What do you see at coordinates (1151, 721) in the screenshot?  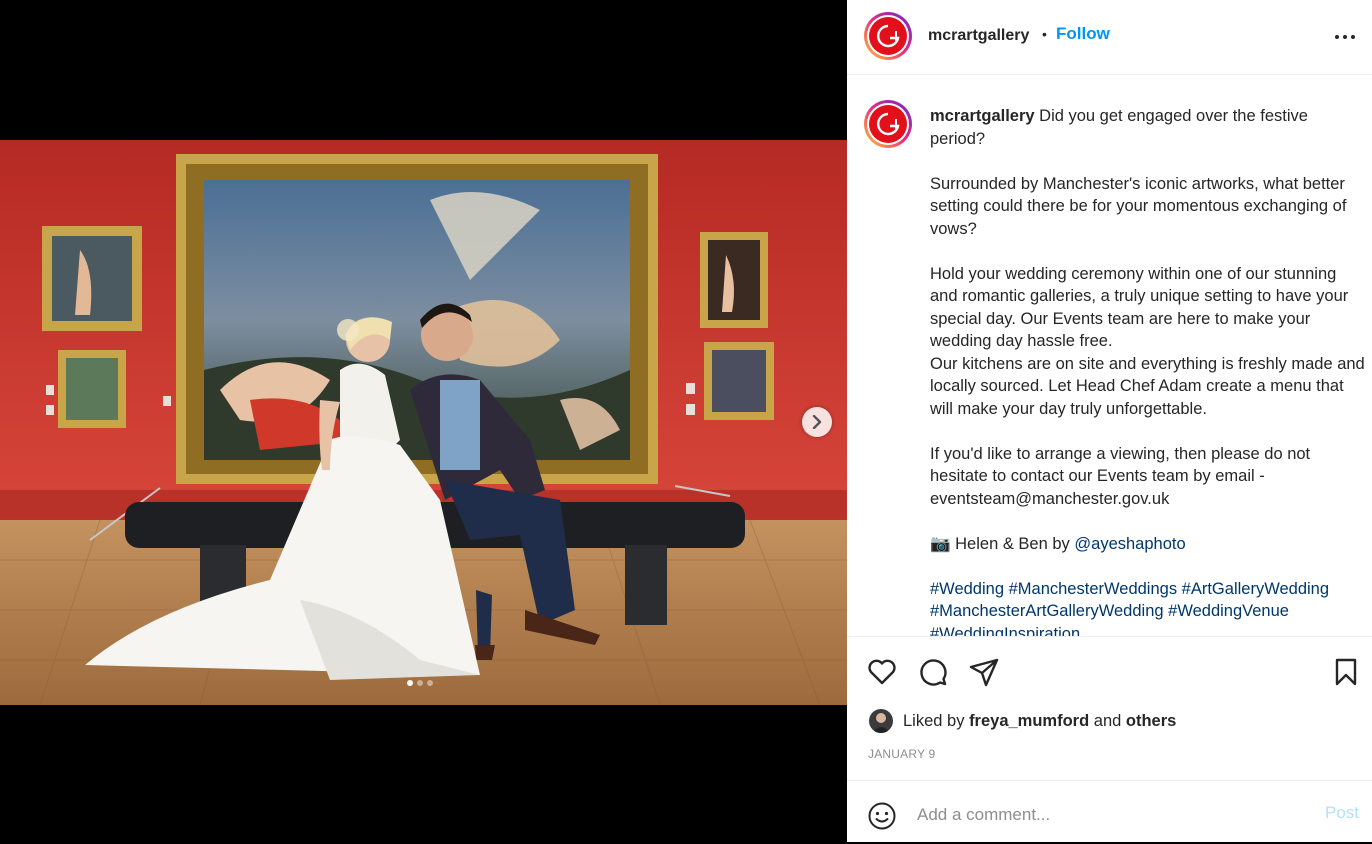 I see `likes-others-link: others` at bounding box center [1151, 721].